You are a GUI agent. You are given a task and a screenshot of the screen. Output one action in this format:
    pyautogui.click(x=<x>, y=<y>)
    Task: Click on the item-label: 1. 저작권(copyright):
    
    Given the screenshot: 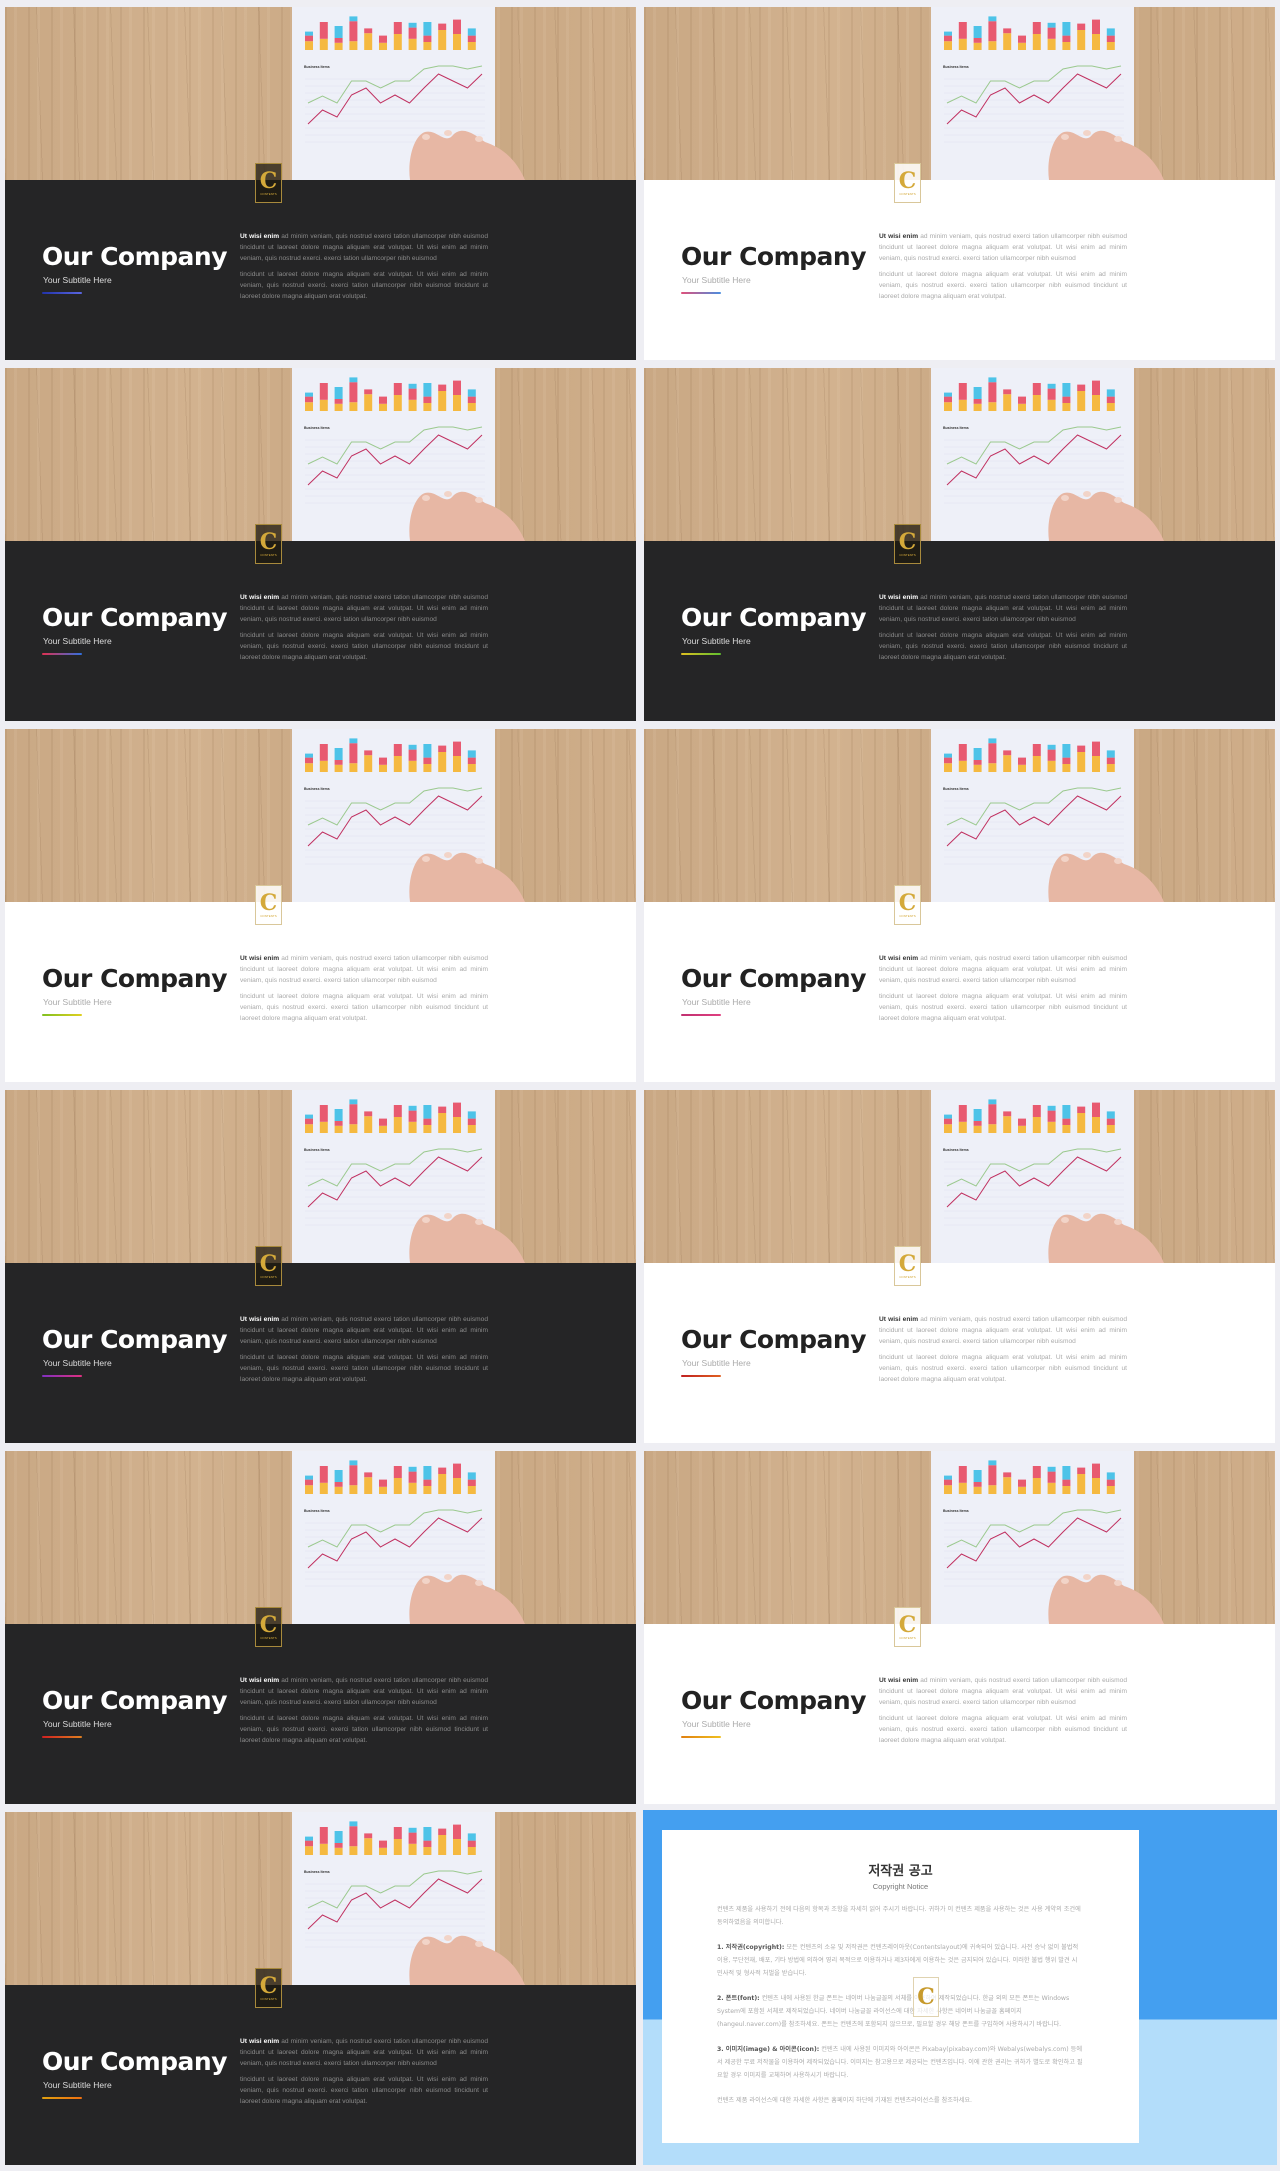 What is the action you would take?
    pyautogui.click(x=751, y=1947)
    